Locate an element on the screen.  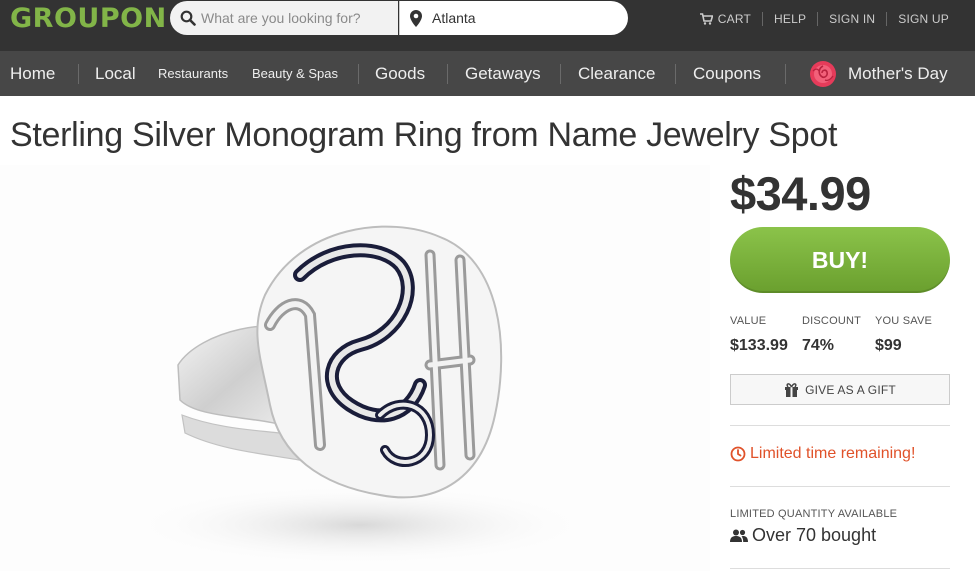
groupon-logo: GROUPON is located at coordinates (88, 18).